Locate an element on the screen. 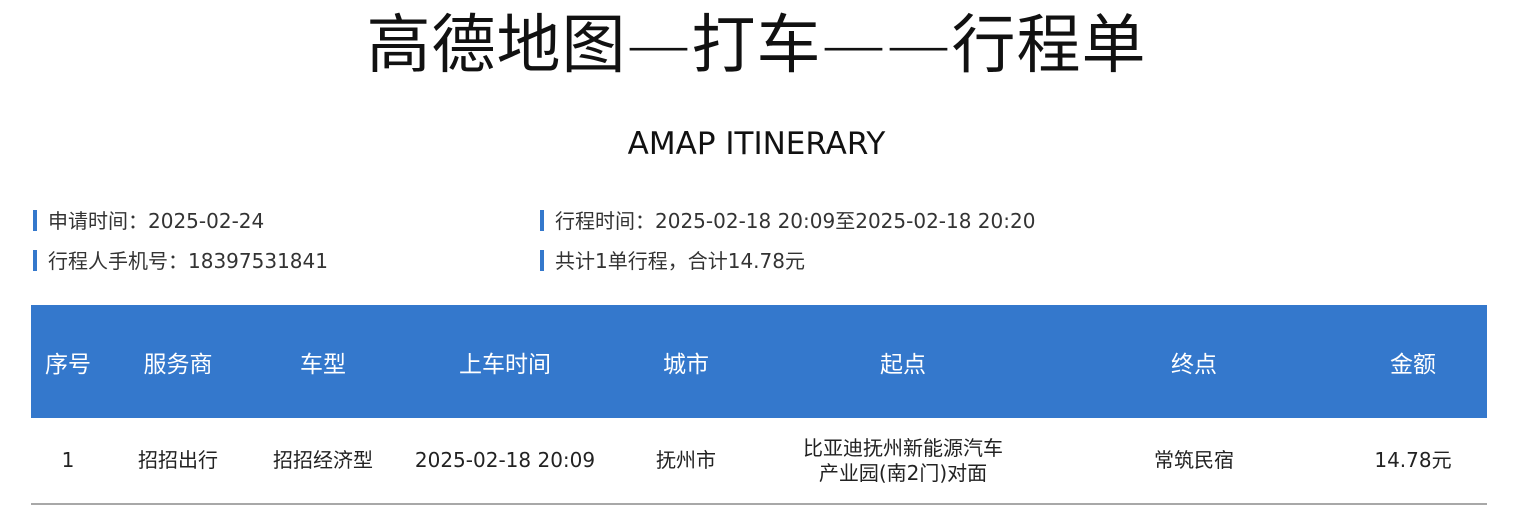  cell-start-text: 比亚迪抚州新能源汽车产业园(南2门)对面 is located at coordinates (903, 460).